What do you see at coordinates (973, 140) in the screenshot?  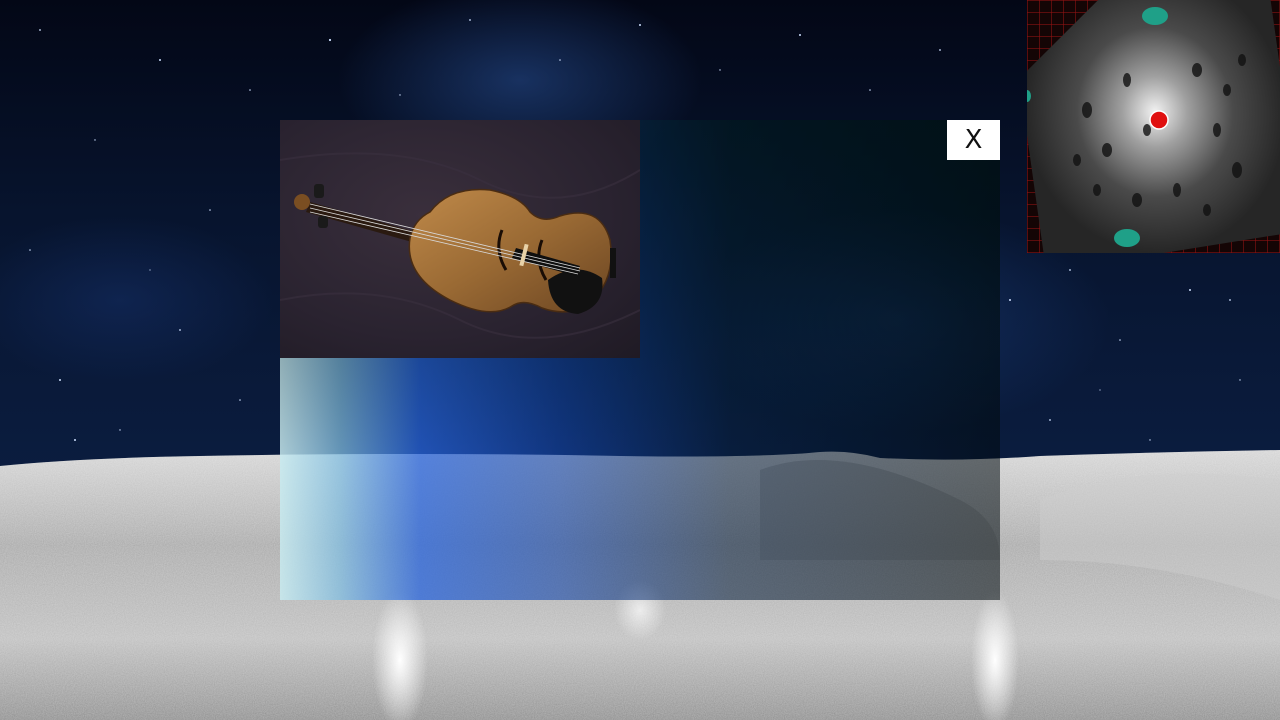 I see `close-button: X` at bounding box center [973, 140].